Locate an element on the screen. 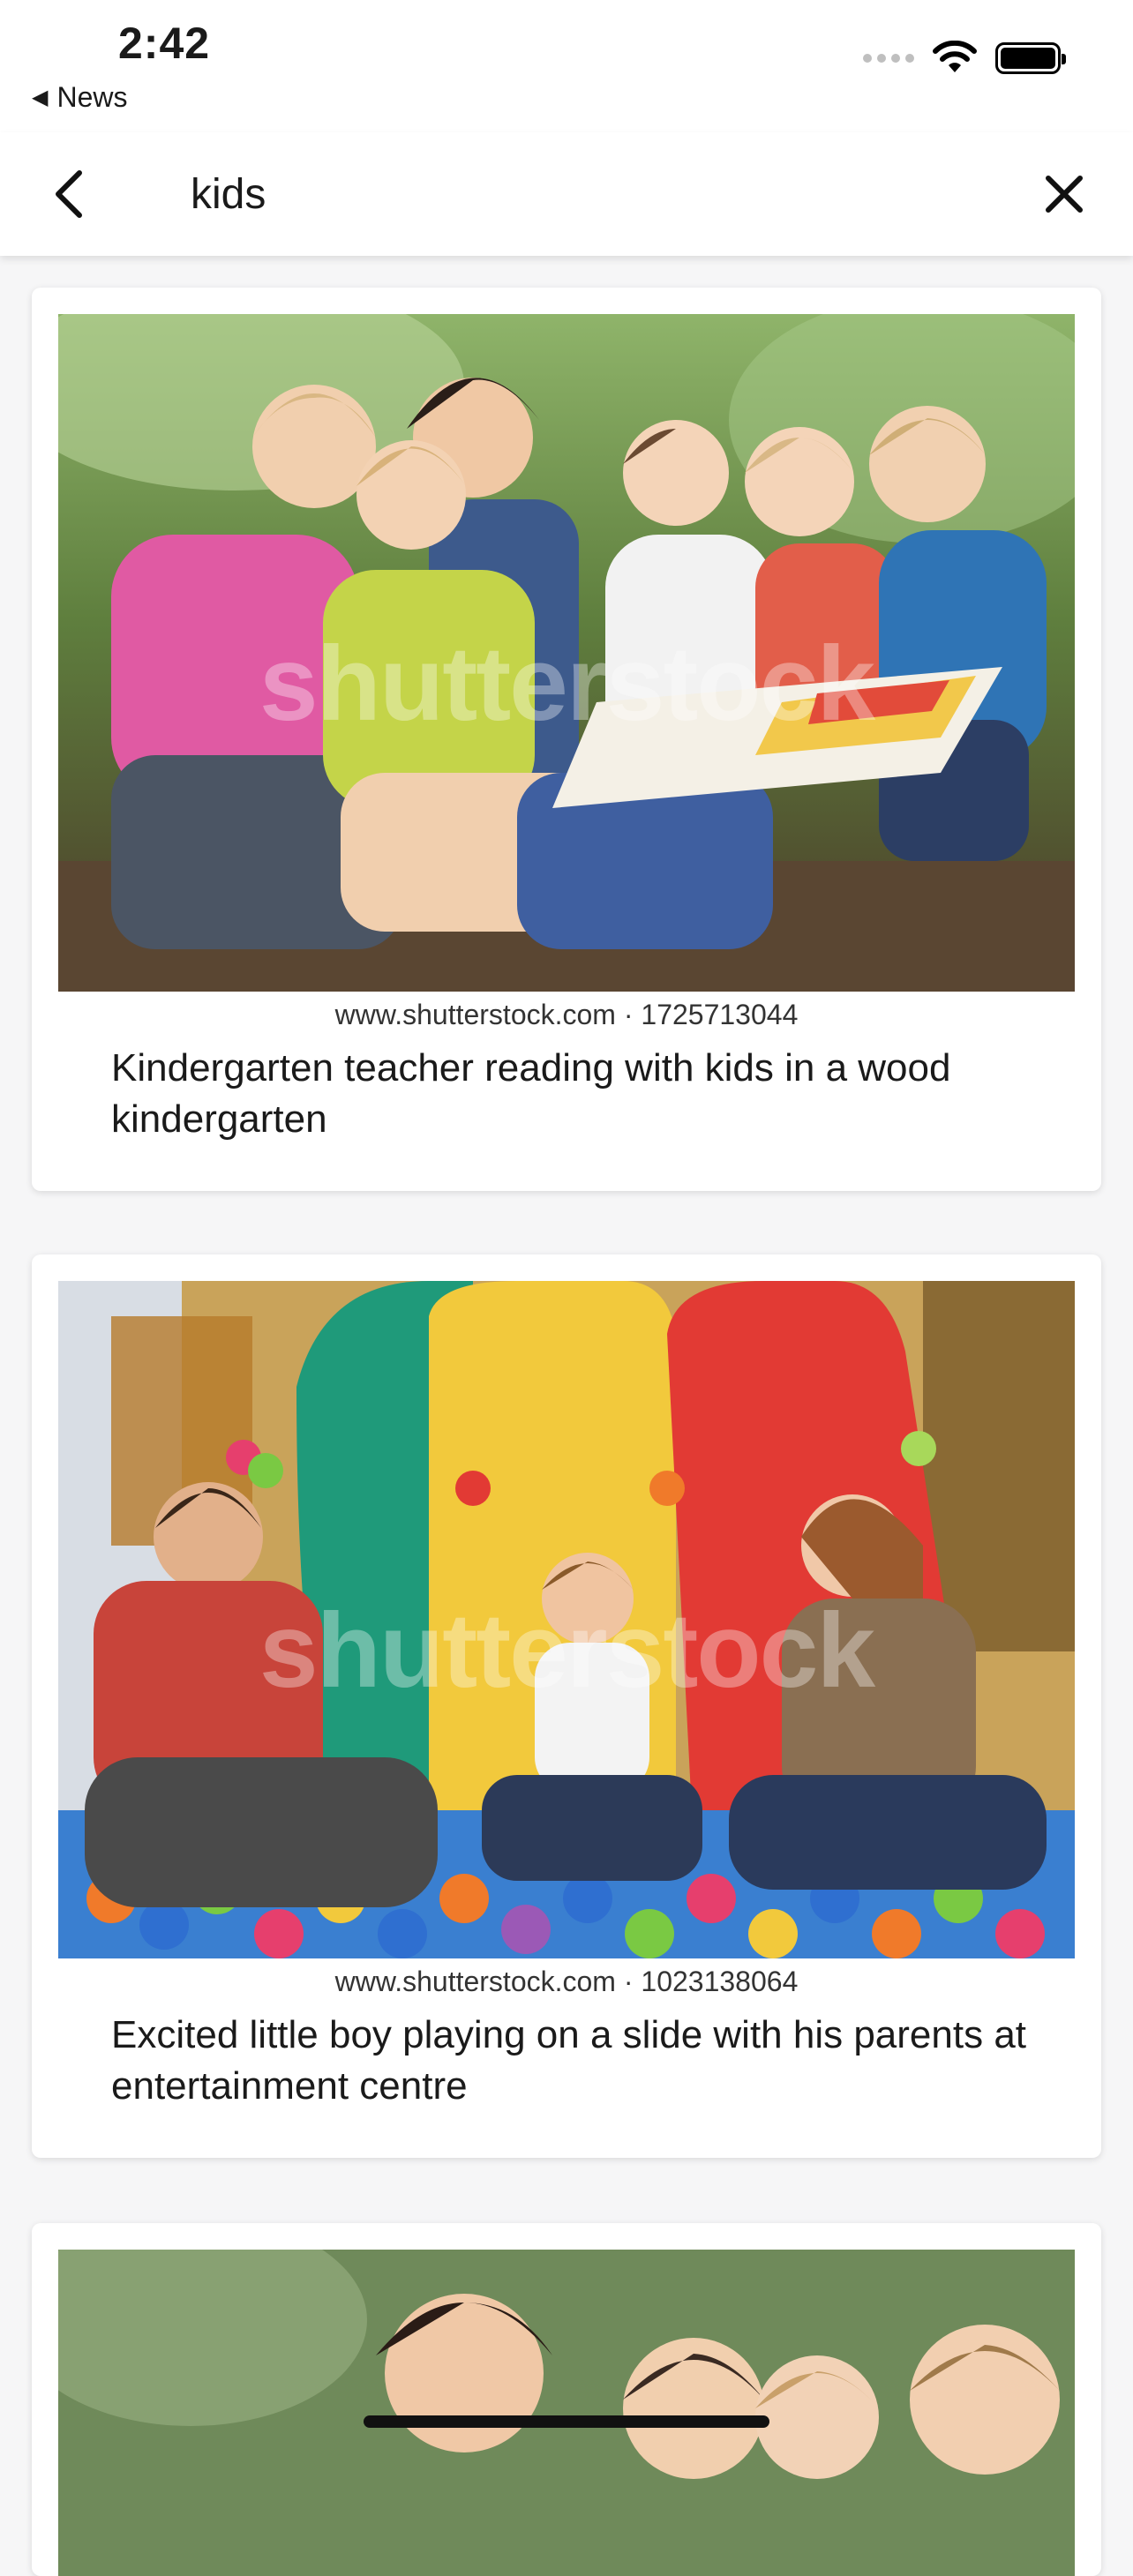 The height and width of the screenshot is (2576, 1133). photo-teacher-kids-illustration is located at coordinates (566, 2413).